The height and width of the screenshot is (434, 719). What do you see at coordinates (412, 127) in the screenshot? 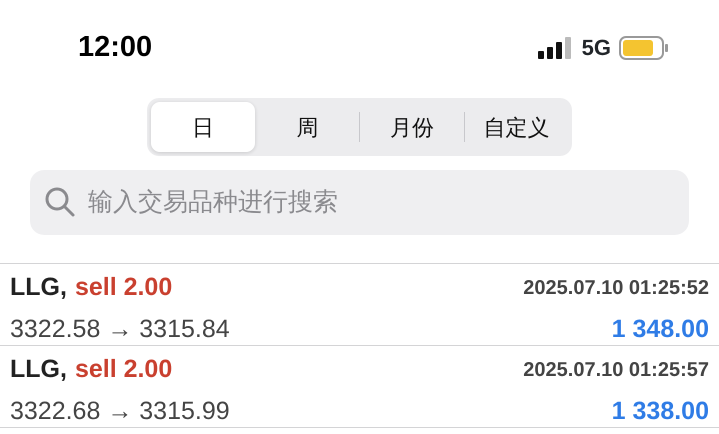
I see `segment-tab: 月份` at bounding box center [412, 127].